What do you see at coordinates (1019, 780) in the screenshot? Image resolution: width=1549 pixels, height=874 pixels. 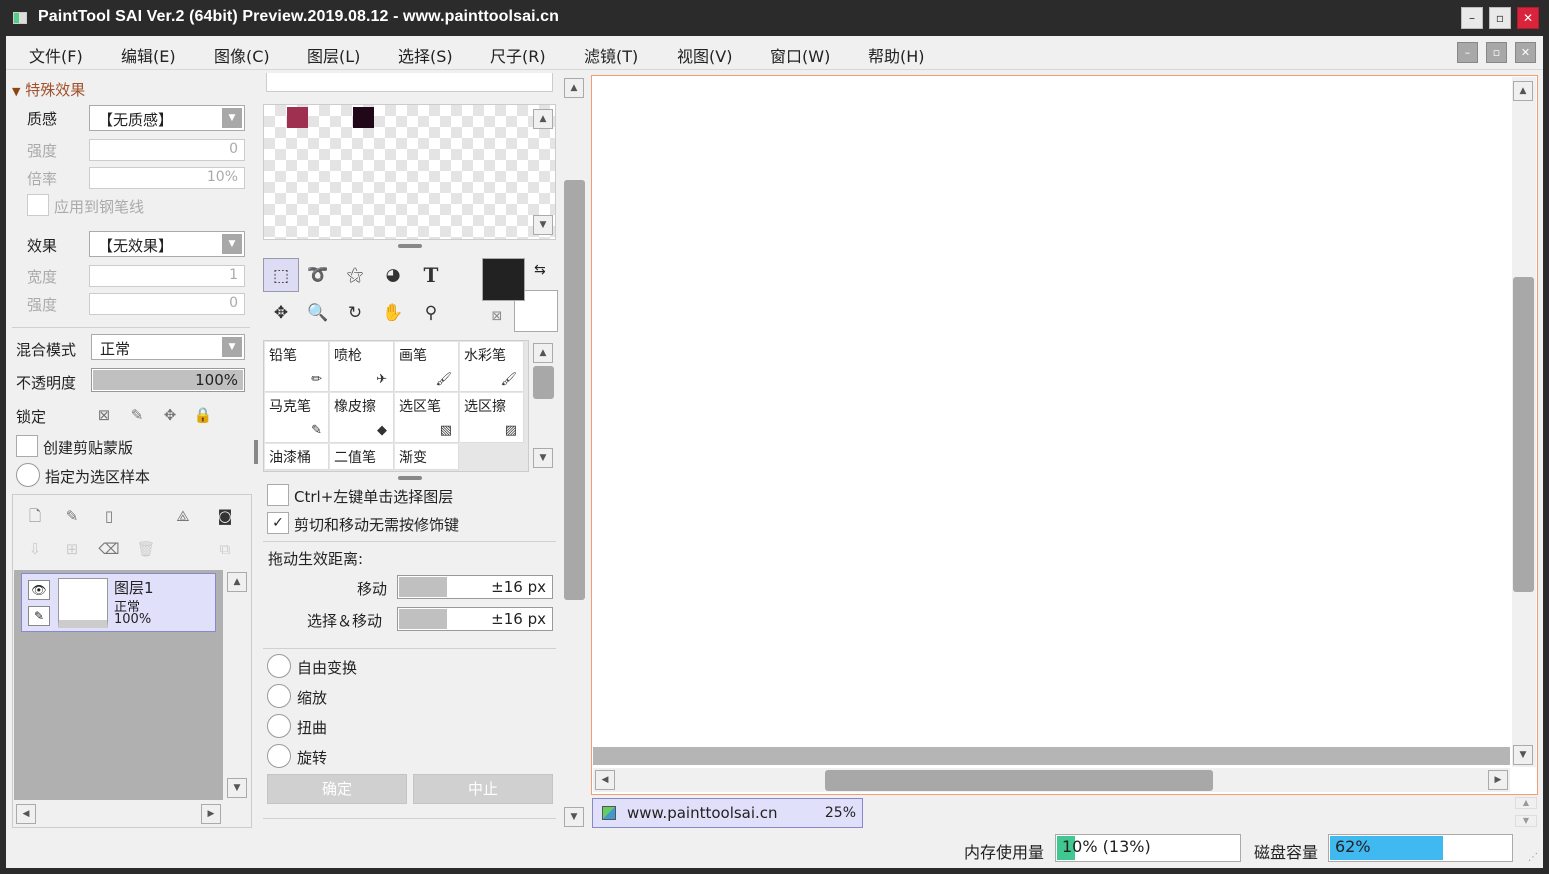 I see `canvas-hscroll-thumb` at bounding box center [1019, 780].